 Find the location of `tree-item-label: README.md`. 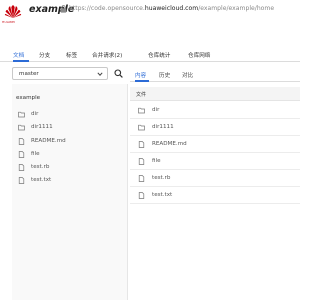

tree-item-label: README.md is located at coordinates (48, 141).